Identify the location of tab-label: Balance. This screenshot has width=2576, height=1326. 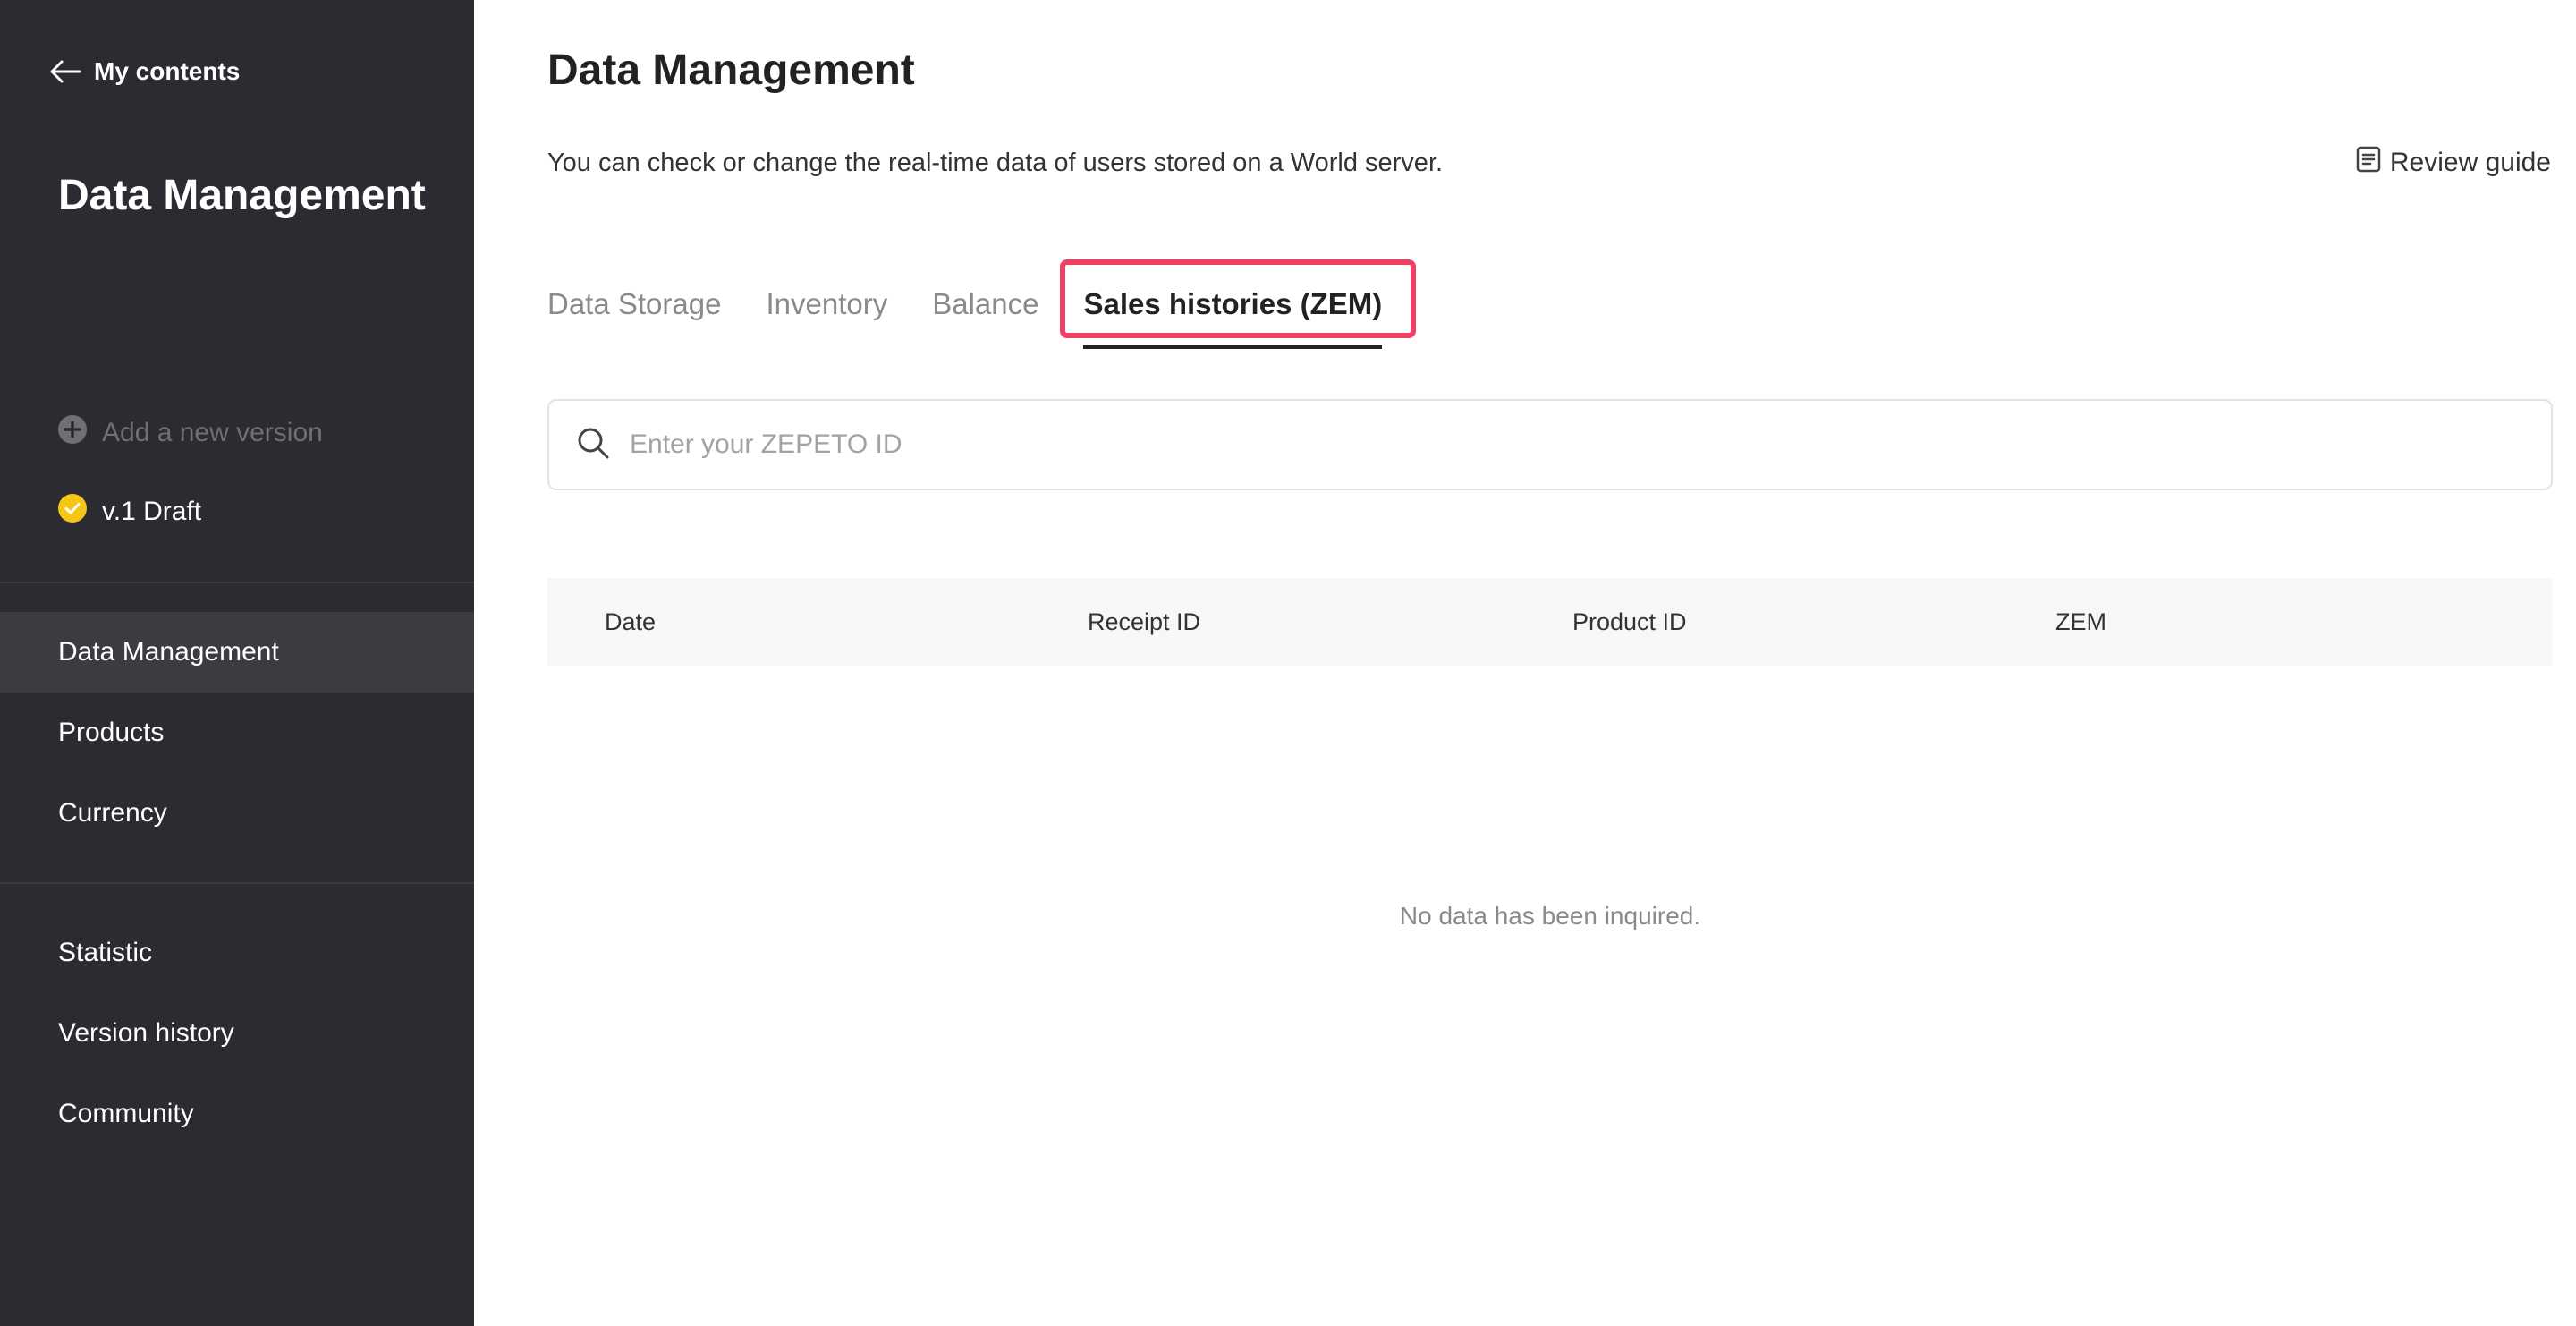
(985, 303).